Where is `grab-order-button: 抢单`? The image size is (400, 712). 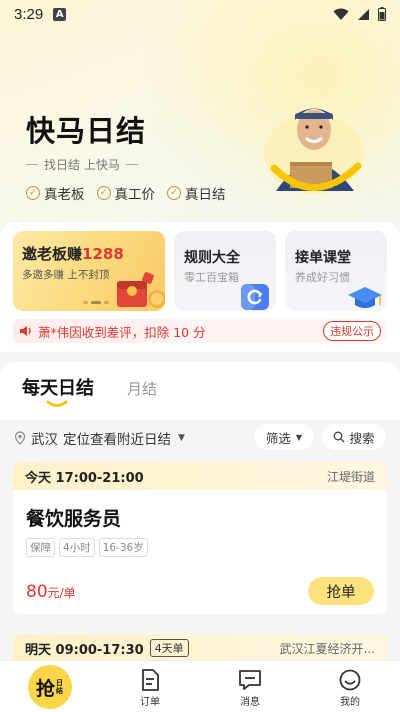
grab-order-button: 抢单 is located at coordinates (341, 591).